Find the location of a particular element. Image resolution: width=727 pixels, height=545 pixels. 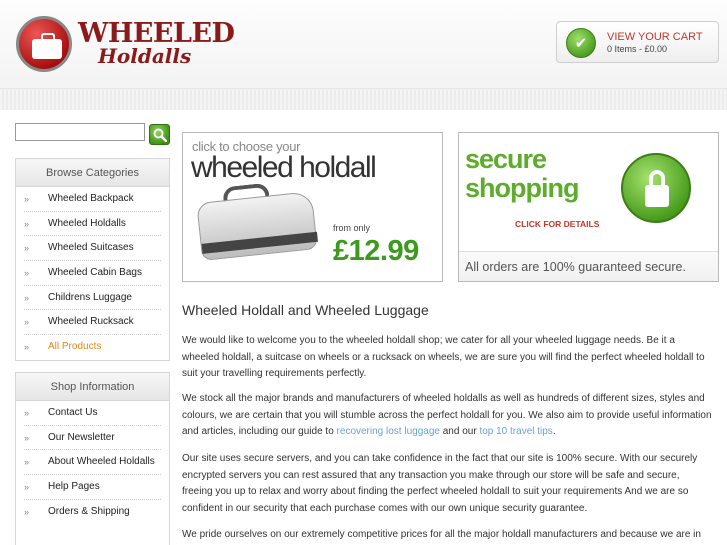

view-cart-button: ✔ VIEW YOUR CART 0 Items - £0.00 is located at coordinates (637, 42).